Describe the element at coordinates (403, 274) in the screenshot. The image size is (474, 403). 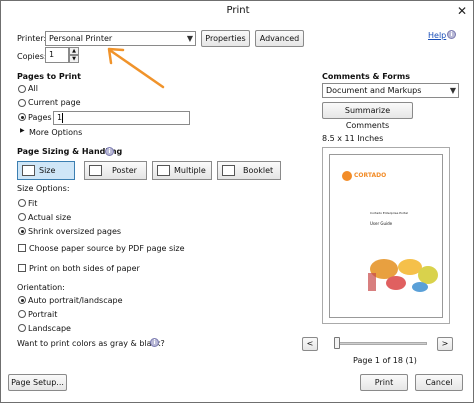
I see `preview-world-map-icon` at that location.